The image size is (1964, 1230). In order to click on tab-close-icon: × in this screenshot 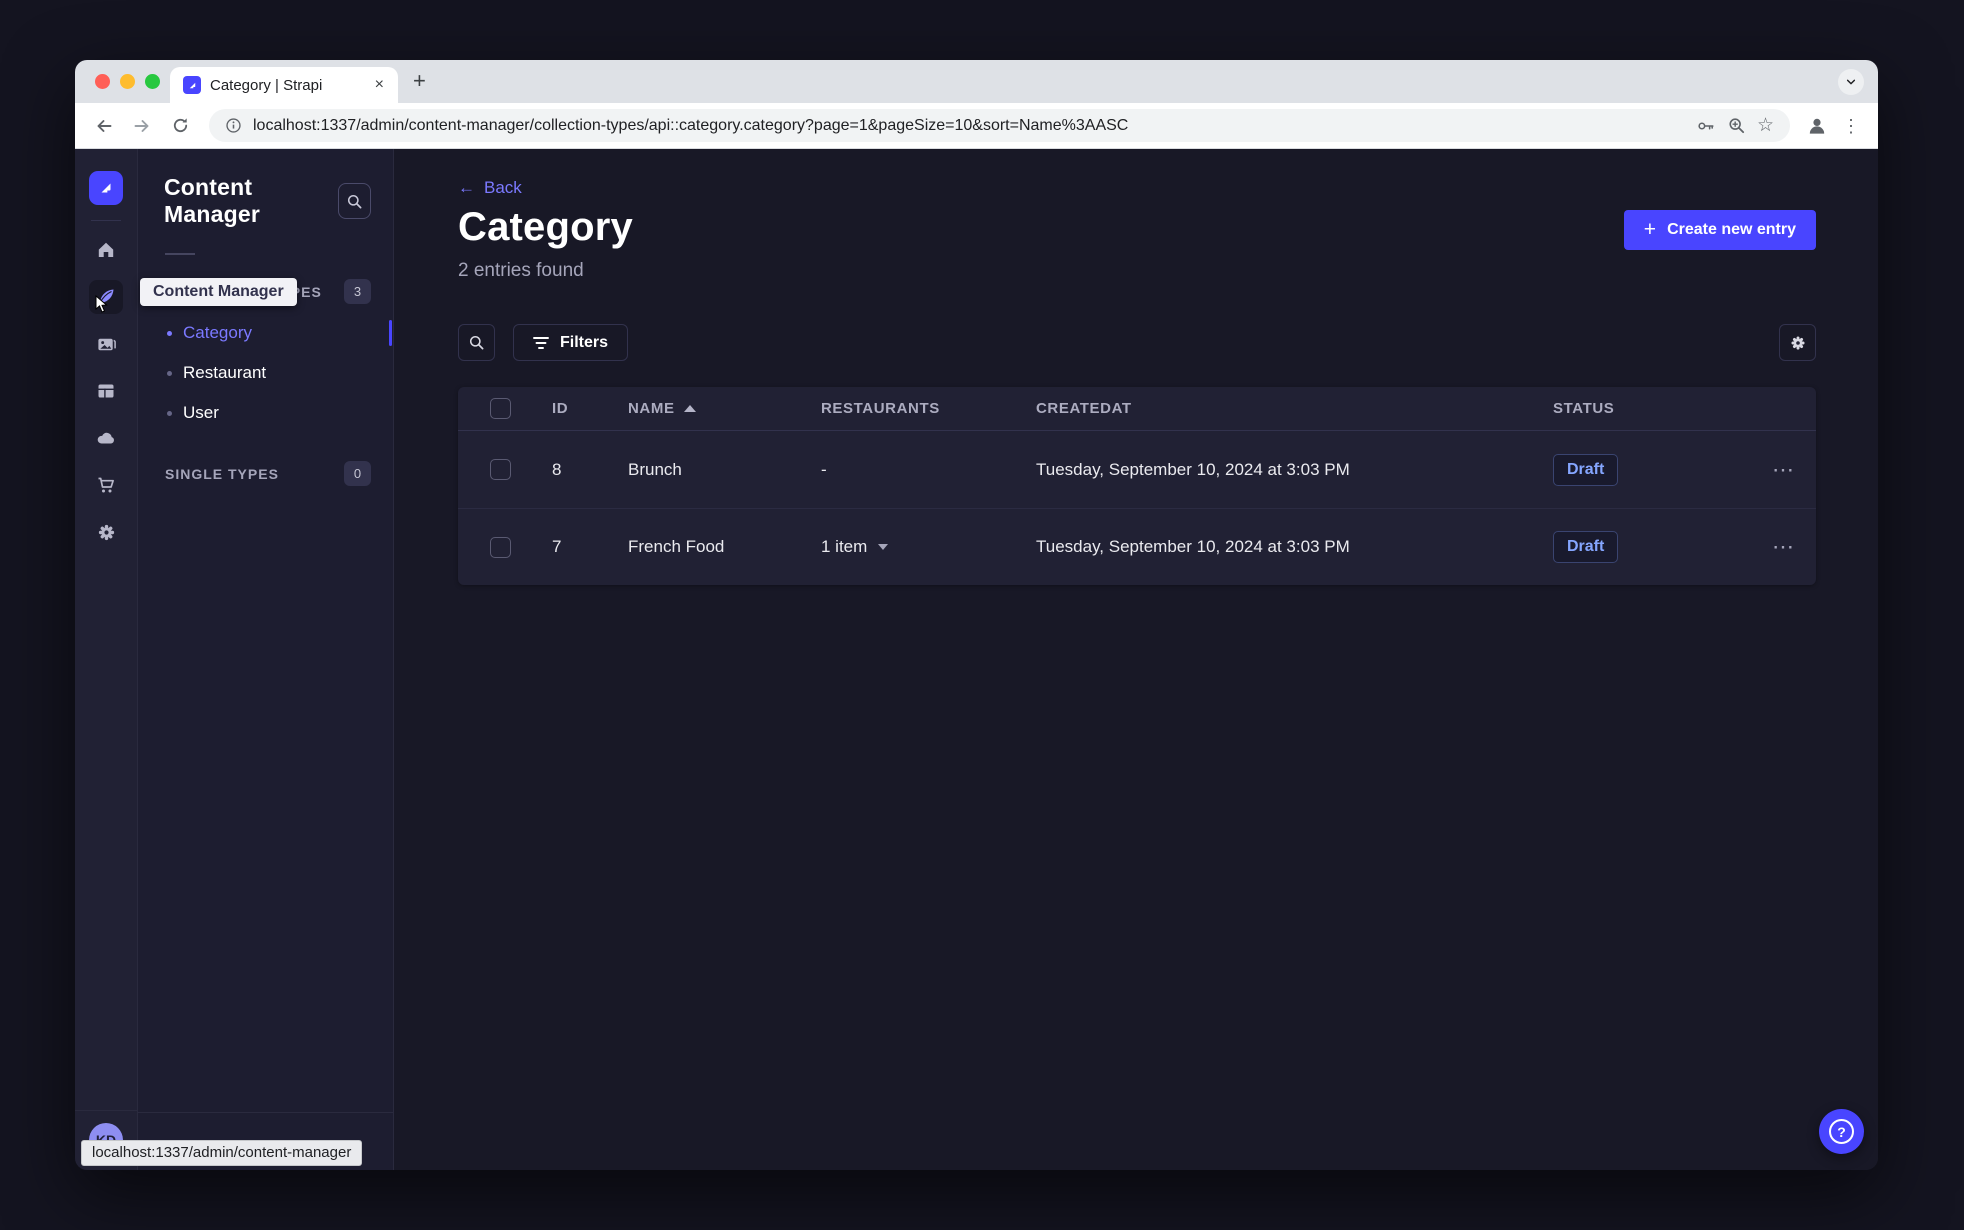, I will do `click(379, 85)`.